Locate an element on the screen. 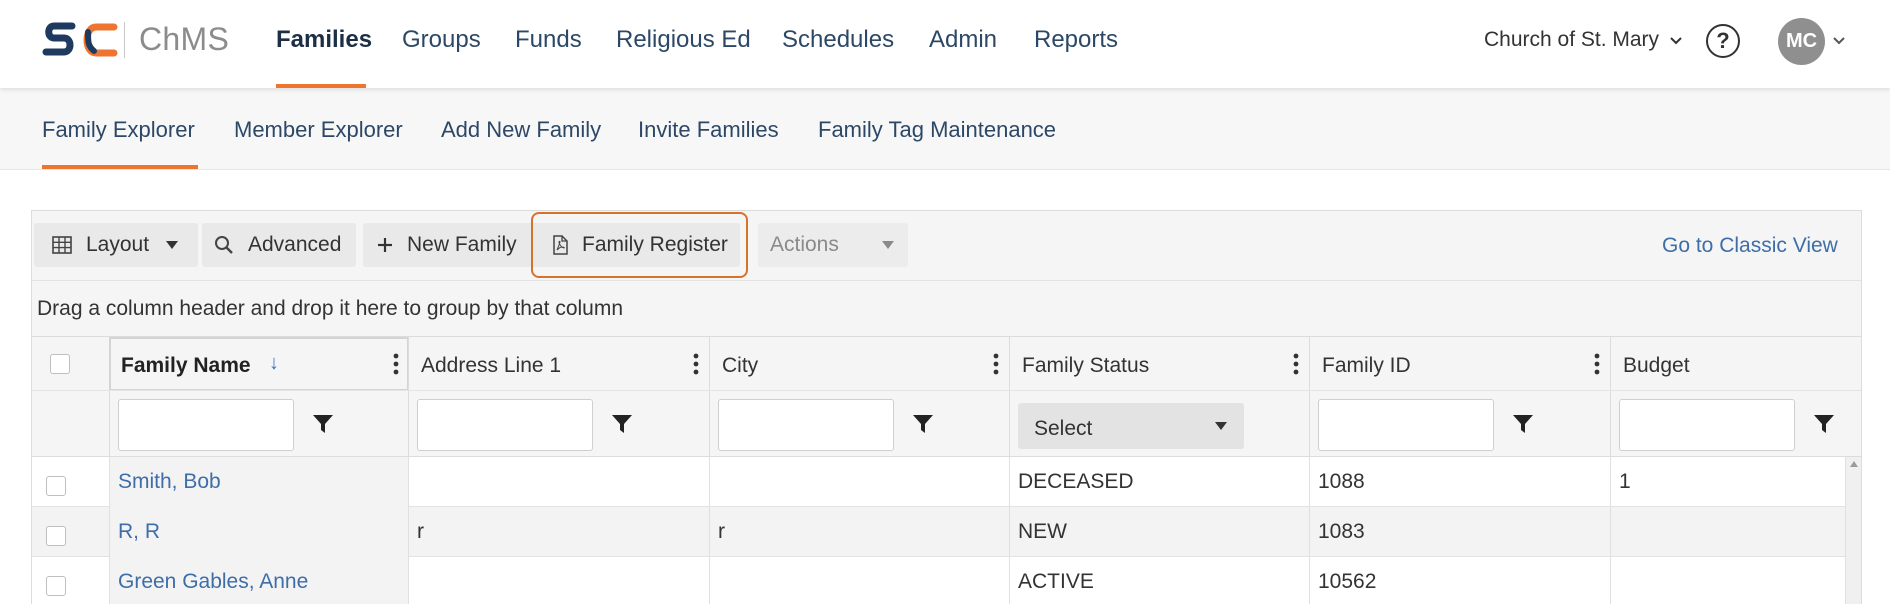 The height and width of the screenshot is (604, 1890). organization-name: Church of St. Mary is located at coordinates (1572, 39).